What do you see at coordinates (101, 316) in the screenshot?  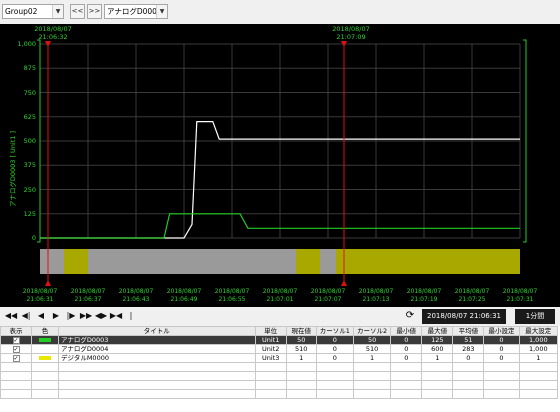 I see `zoom-in-button: ◀▶` at bounding box center [101, 316].